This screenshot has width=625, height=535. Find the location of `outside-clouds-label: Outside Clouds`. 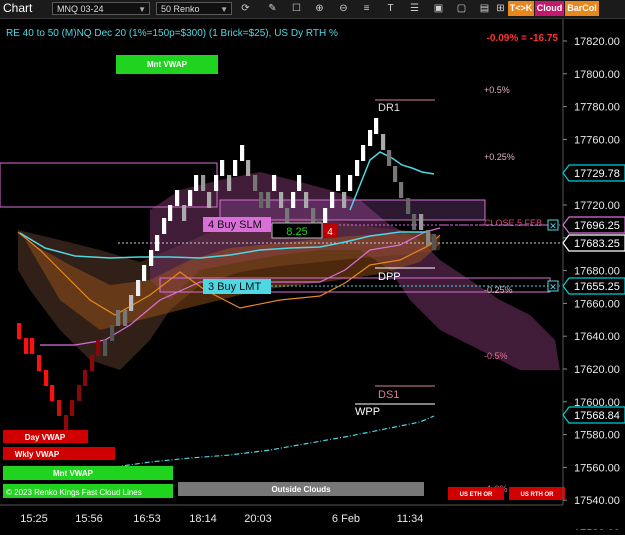

outside-clouds-label: Outside Clouds is located at coordinates (301, 489).